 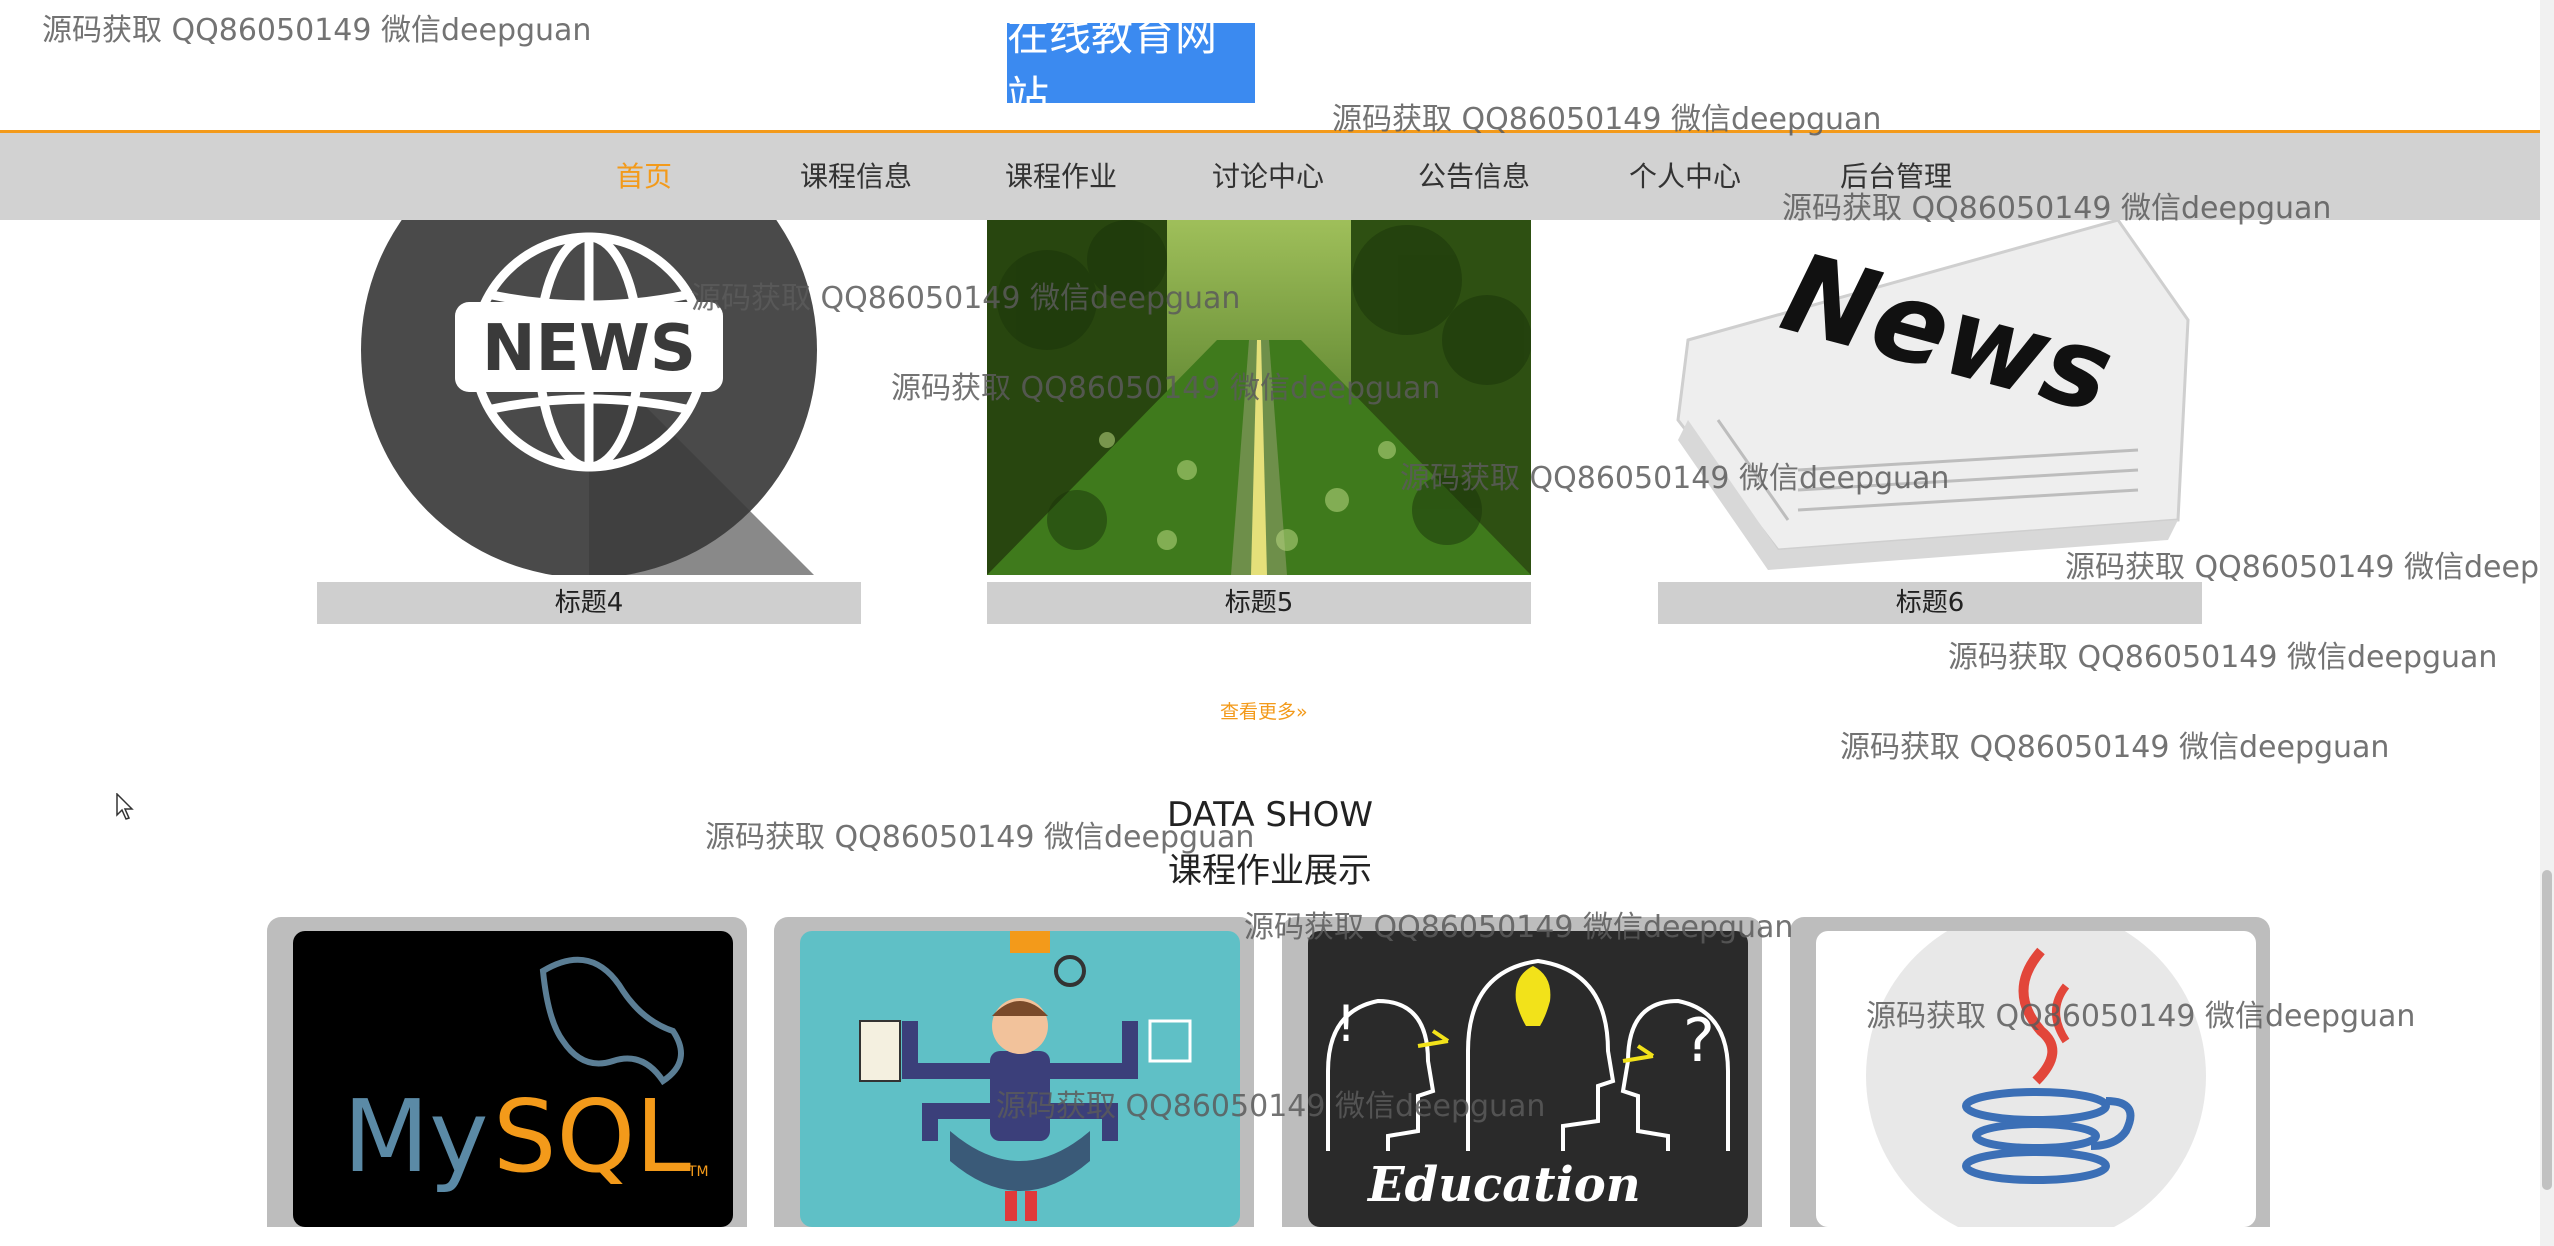 I want to click on news-caption: 标题4, so click(x=589, y=603).